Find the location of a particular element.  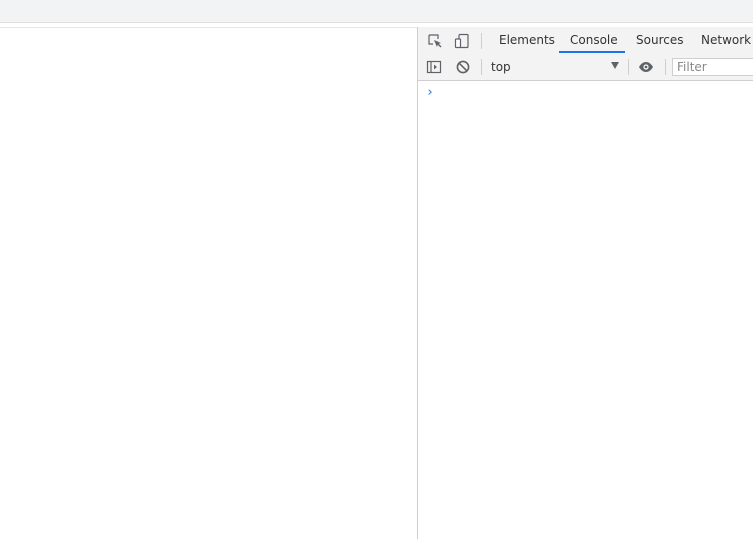

active-tab-indicator is located at coordinates (592, 52).